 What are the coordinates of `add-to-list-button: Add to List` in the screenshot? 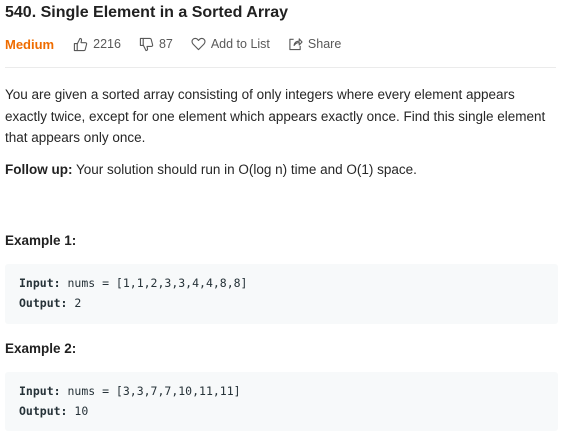 It's located at (230, 44).